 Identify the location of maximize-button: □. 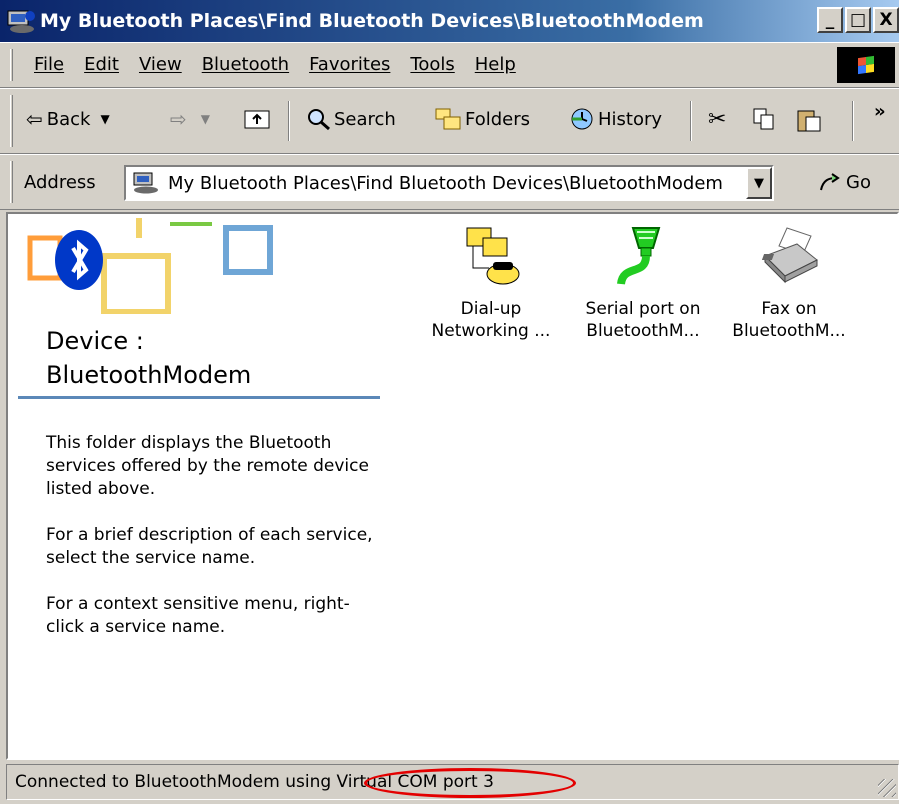
(858, 20).